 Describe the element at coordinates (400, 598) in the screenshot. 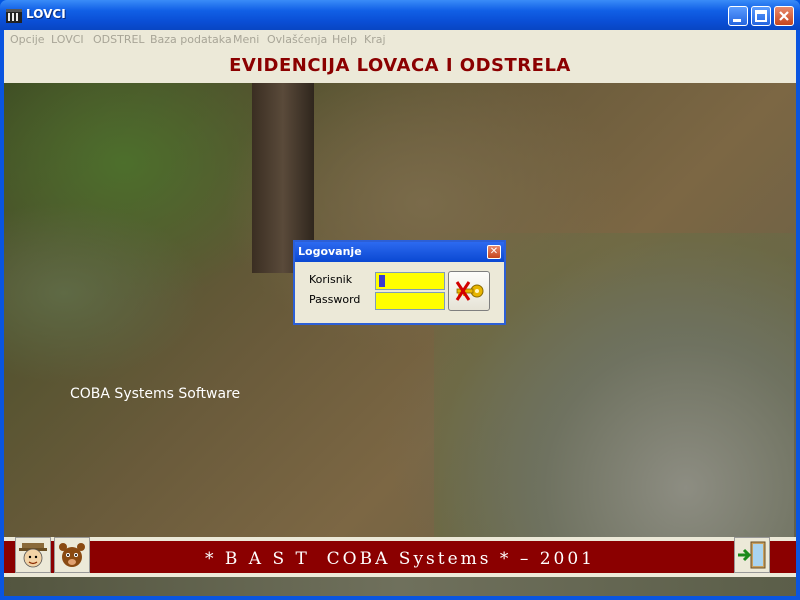

I see `window-frame-bottom` at that location.